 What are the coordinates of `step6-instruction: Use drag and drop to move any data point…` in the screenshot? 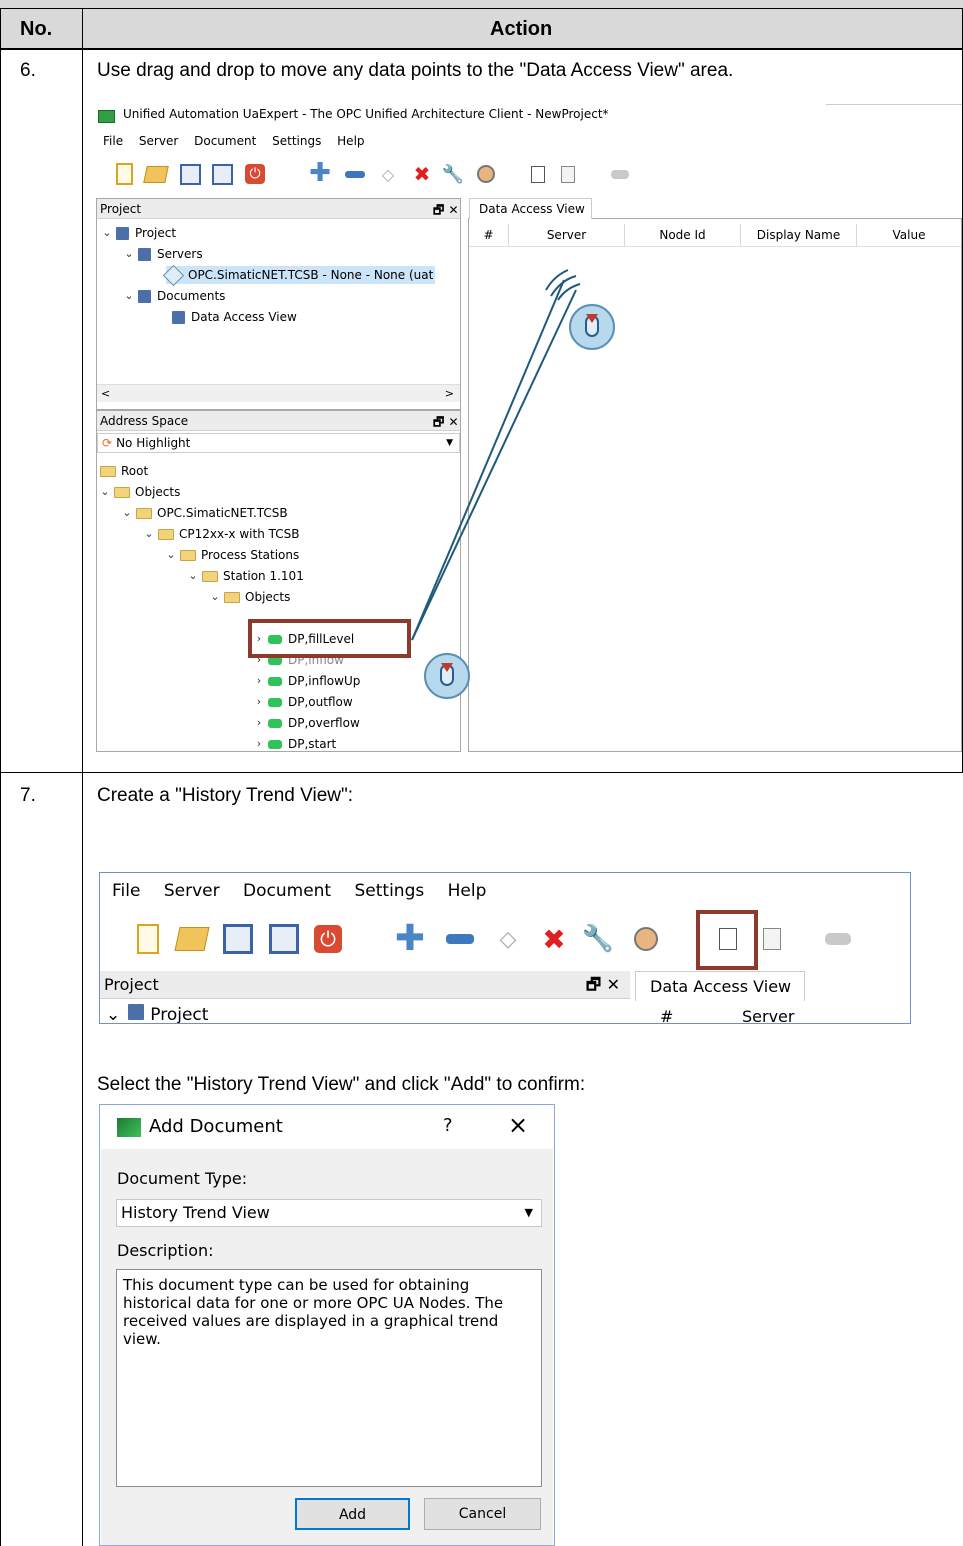 It's located at (415, 70).